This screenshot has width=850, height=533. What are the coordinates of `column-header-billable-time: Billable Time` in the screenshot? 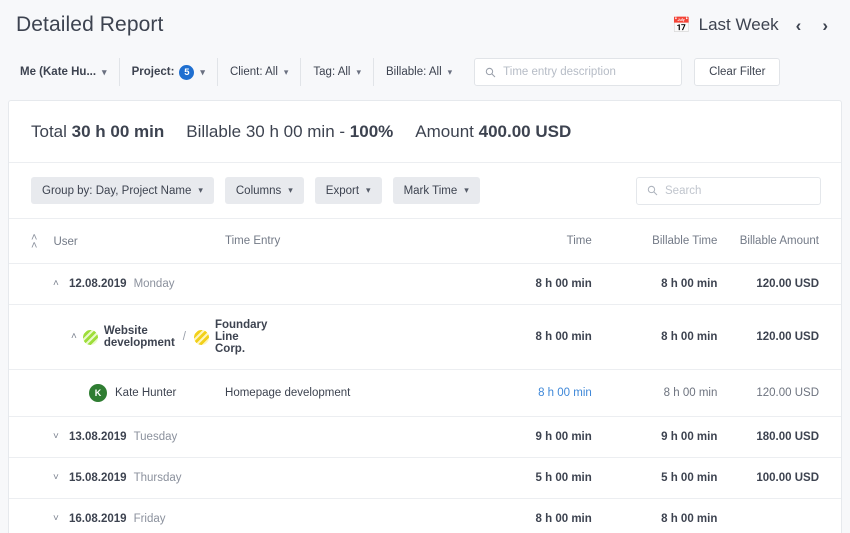 It's located at (654, 241).